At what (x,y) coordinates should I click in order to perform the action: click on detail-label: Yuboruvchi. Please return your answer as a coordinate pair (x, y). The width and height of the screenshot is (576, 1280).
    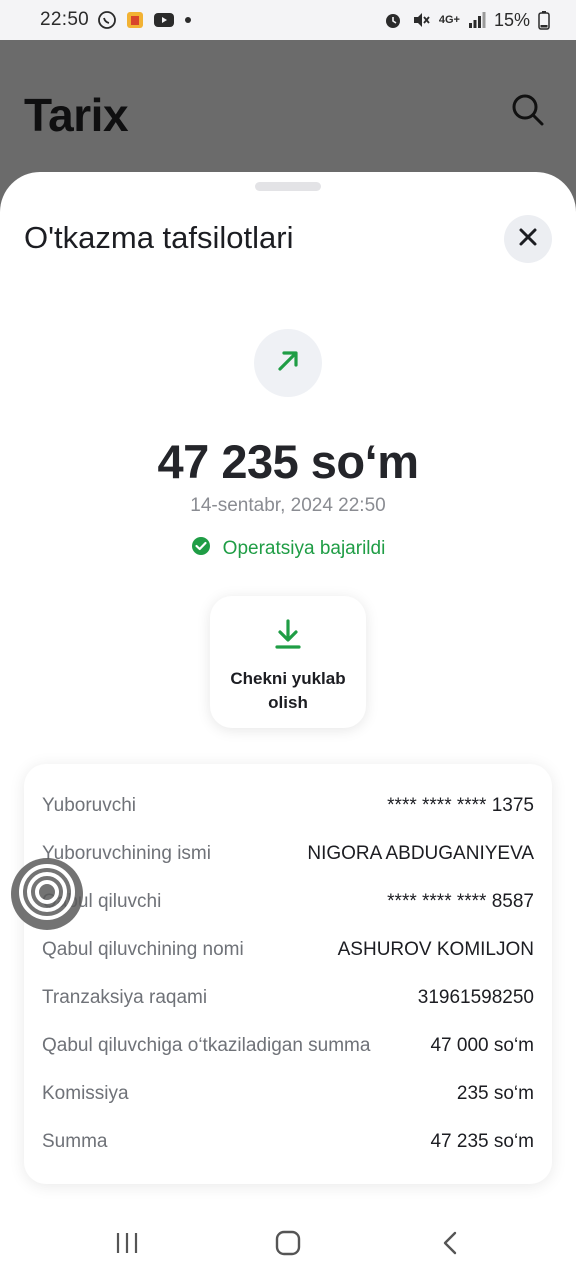
    Looking at the image, I should click on (89, 805).